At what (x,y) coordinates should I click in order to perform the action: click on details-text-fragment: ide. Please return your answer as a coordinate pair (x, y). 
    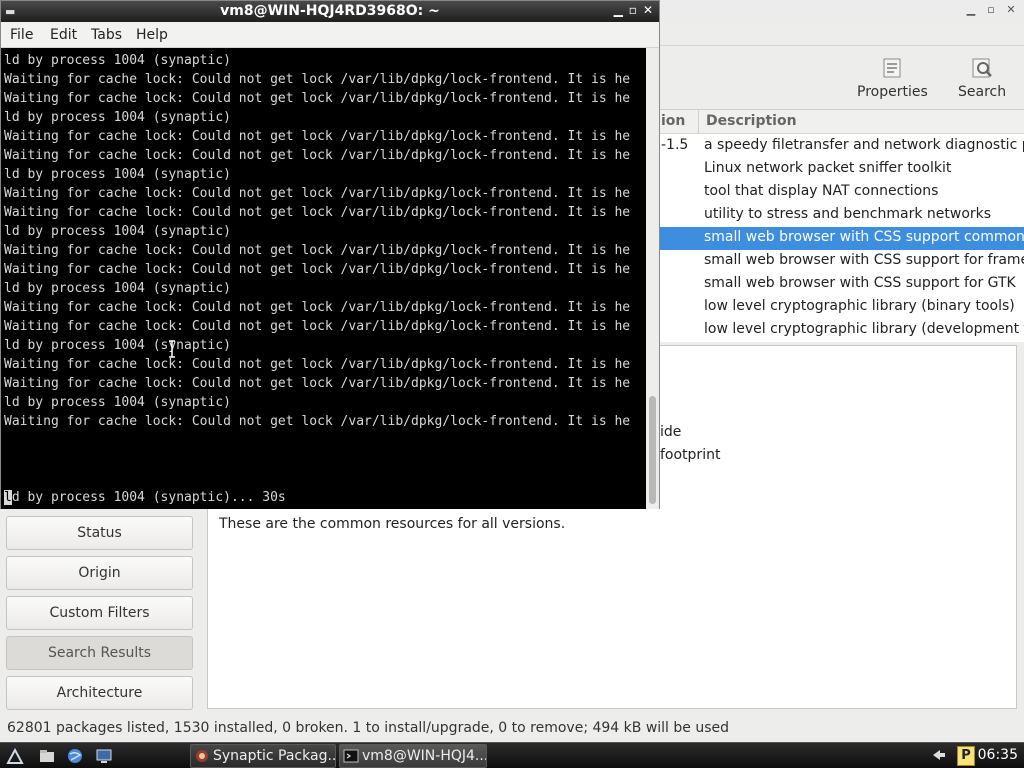
    Looking at the image, I should click on (671, 432).